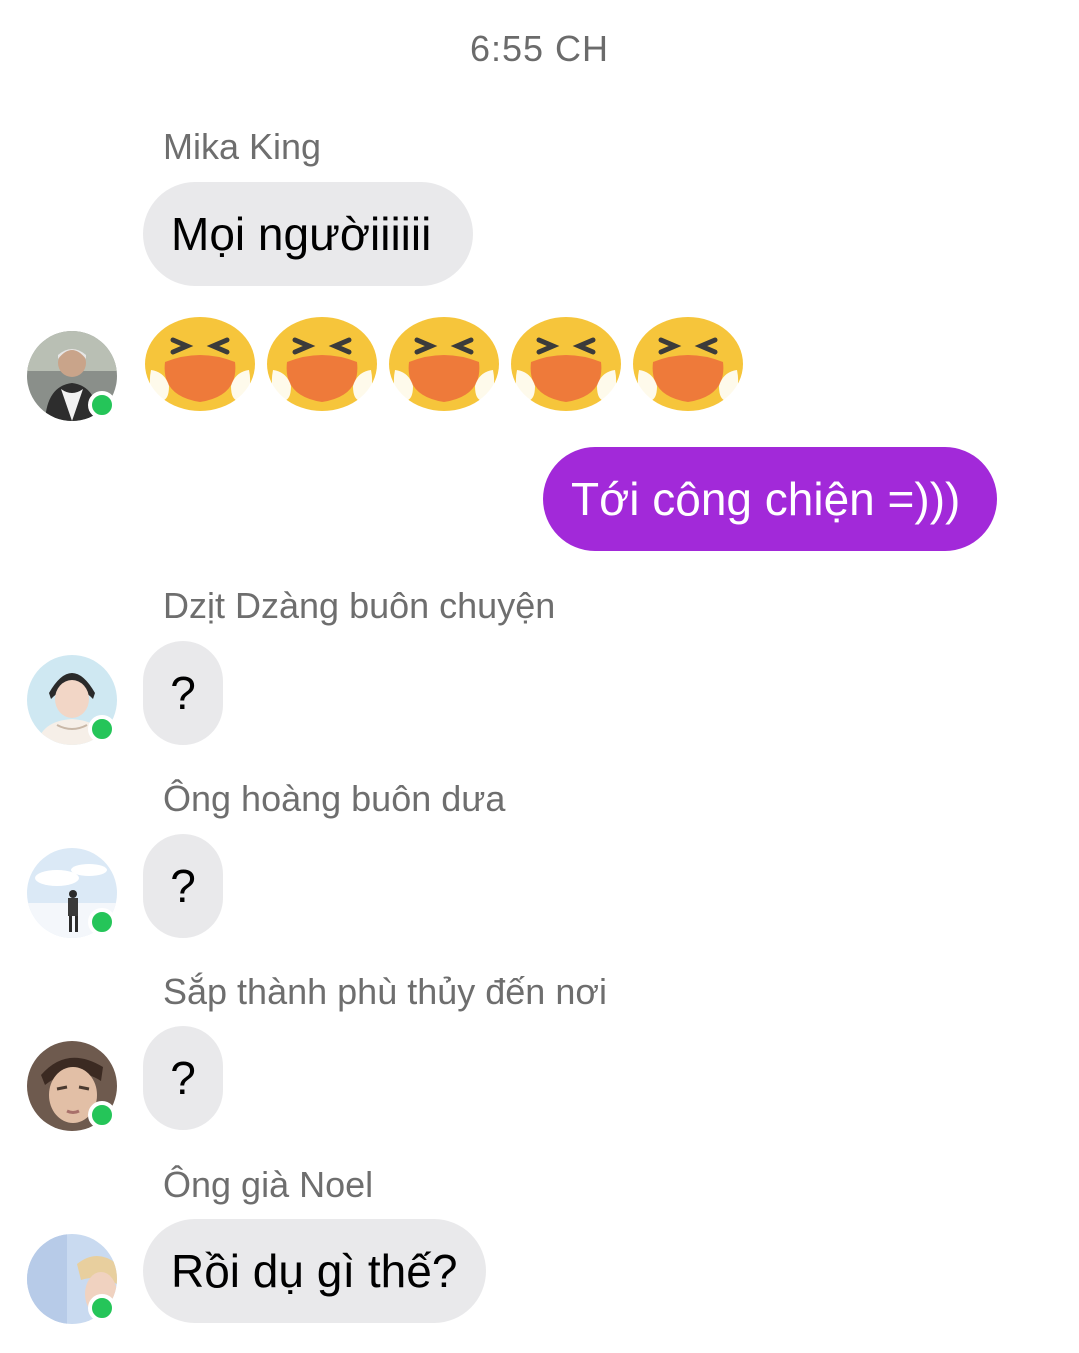 The image size is (1079, 1353). What do you see at coordinates (314, 1271) in the screenshot?
I see `message-bubble: Rồi dụ gì thế?` at bounding box center [314, 1271].